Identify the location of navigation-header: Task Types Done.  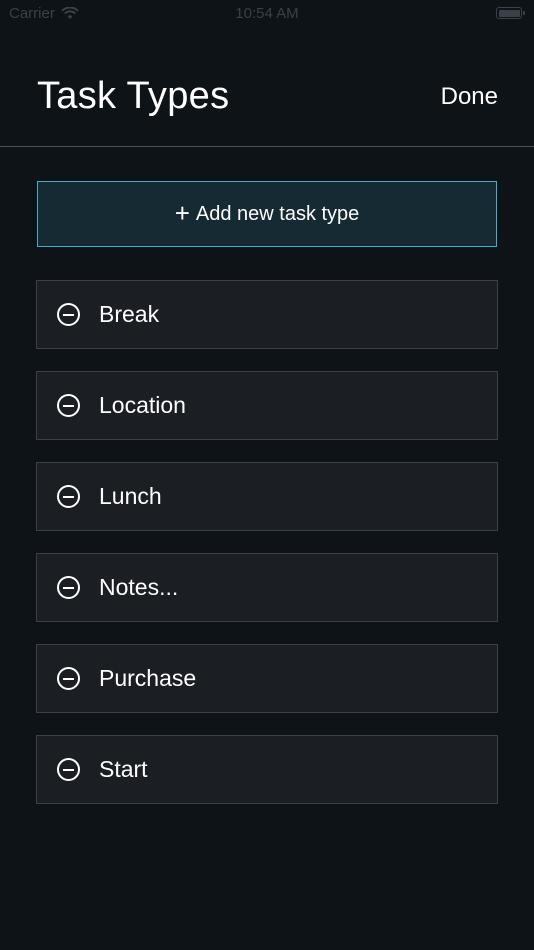
(267, 87).